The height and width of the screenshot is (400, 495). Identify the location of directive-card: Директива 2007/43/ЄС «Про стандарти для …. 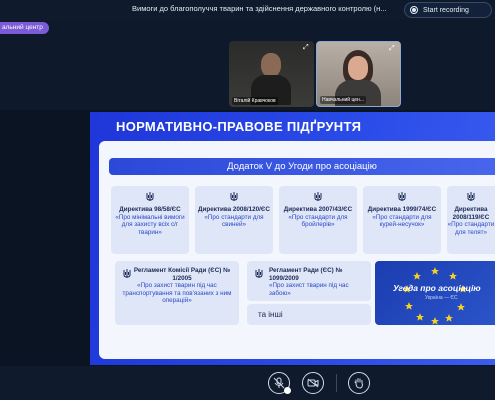
(318, 220).